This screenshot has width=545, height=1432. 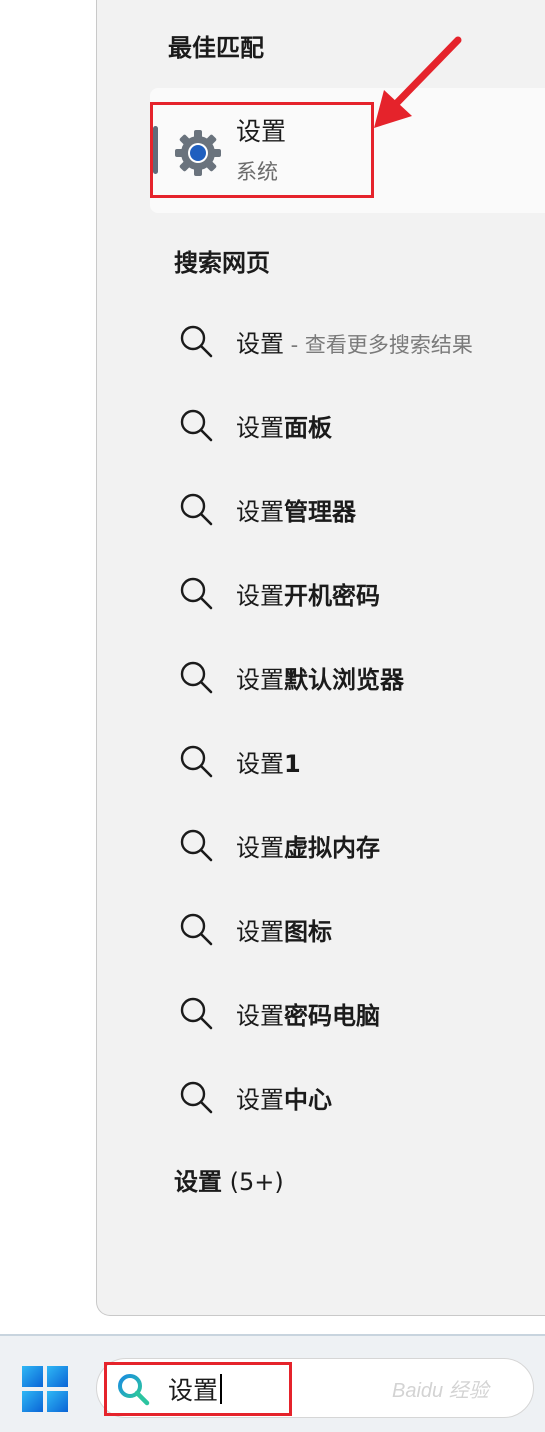 What do you see at coordinates (418, 82) in the screenshot?
I see `annotation-arrow-icon` at bounding box center [418, 82].